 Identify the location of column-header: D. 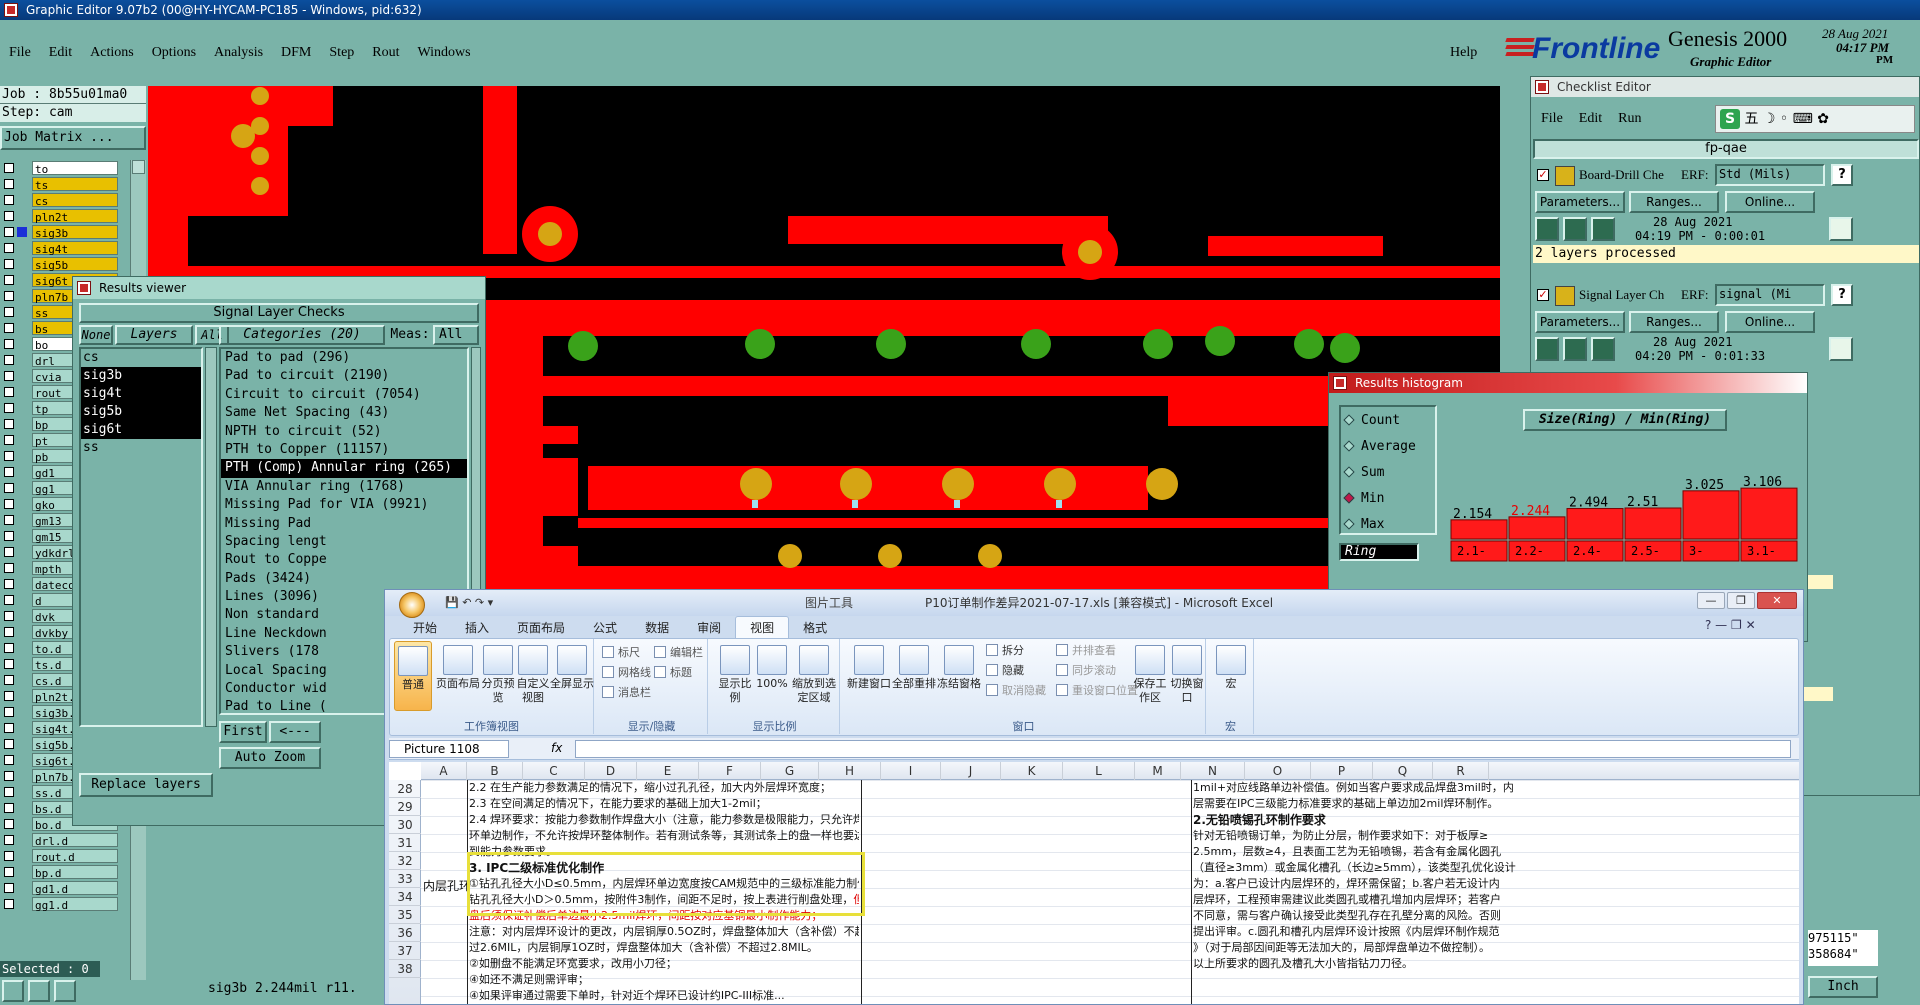
(611, 771).